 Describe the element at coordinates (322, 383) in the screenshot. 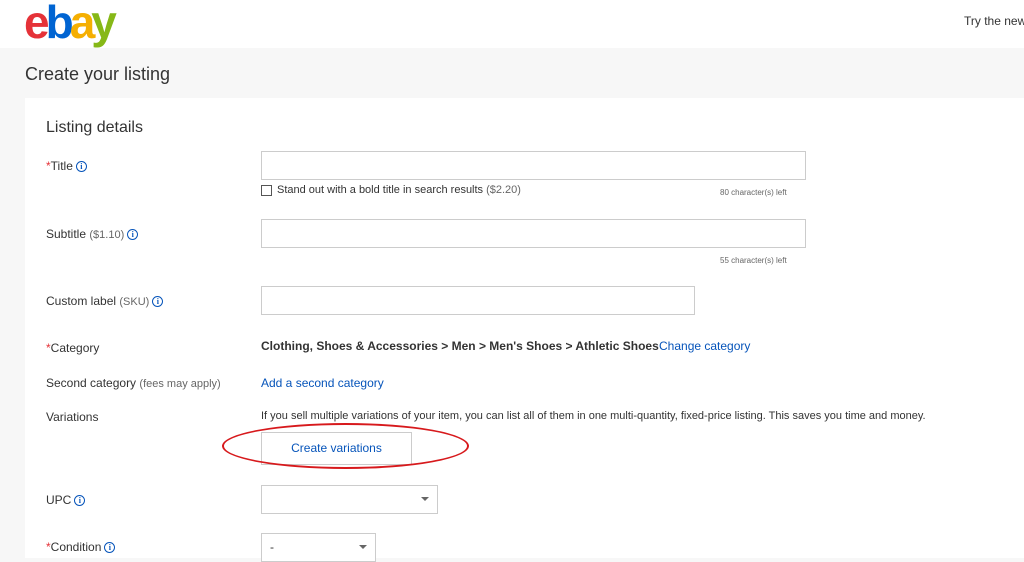

I see `add-second-category-link: Add a second category` at that location.